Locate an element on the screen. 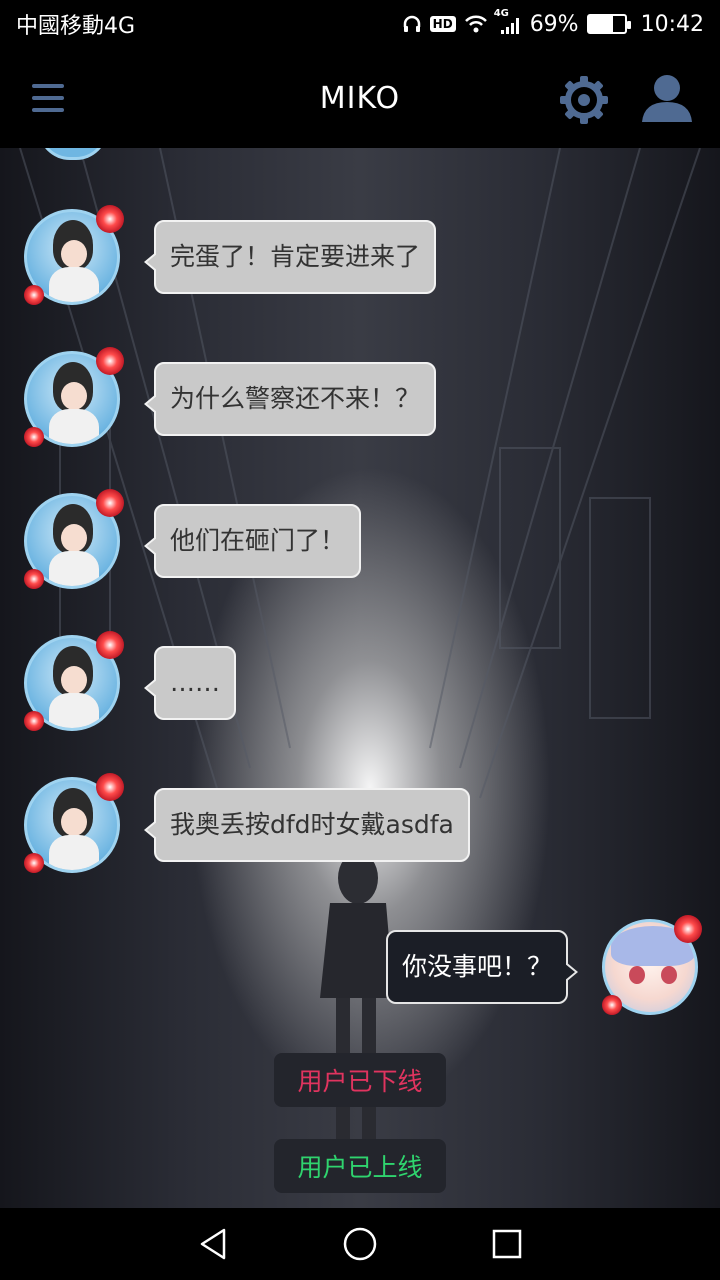 Image resolution: width=720 pixels, height=1280 pixels. signal-icon: 4G is located at coordinates (508, 21).